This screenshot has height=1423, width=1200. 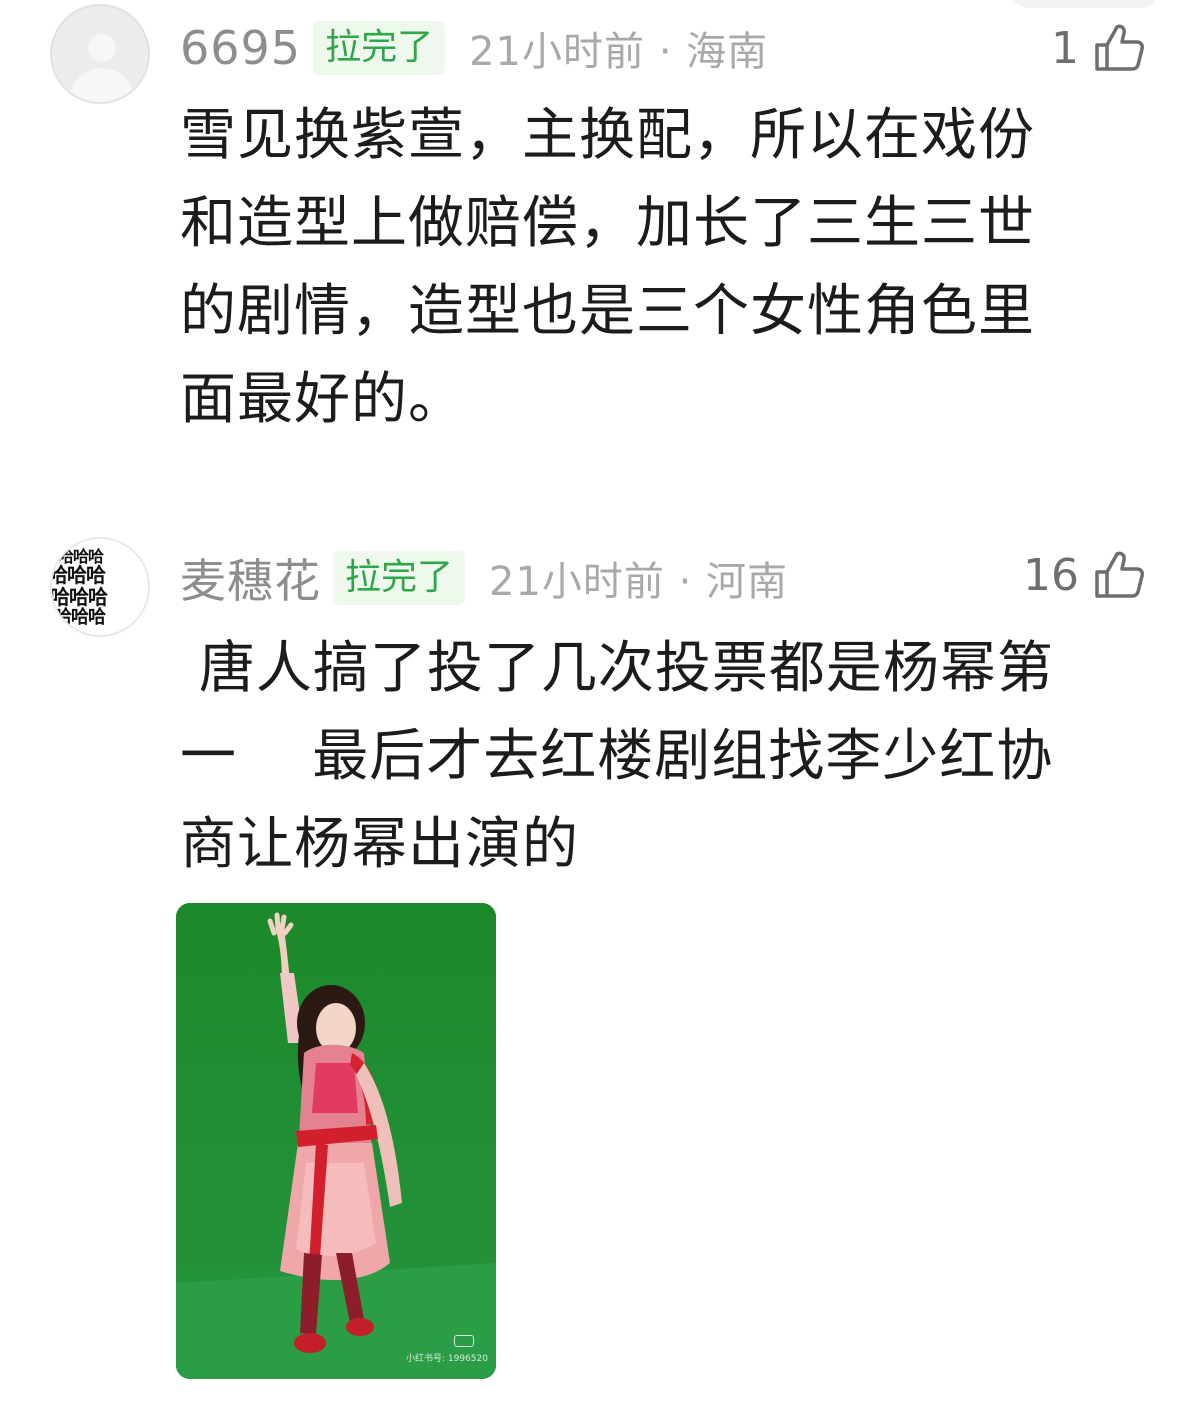 I want to click on avatar: 哈哈哈 哈哈哈 哈哈哈 哈哈哈, so click(x=100, y=587).